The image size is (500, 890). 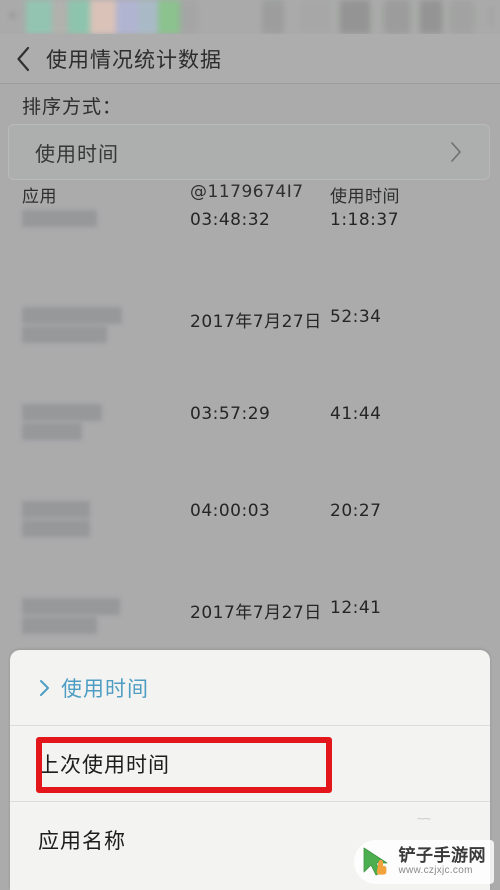 What do you see at coordinates (250, 59) in the screenshot?
I see `app-header: 使用情况统计数据` at bounding box center [250, 59].